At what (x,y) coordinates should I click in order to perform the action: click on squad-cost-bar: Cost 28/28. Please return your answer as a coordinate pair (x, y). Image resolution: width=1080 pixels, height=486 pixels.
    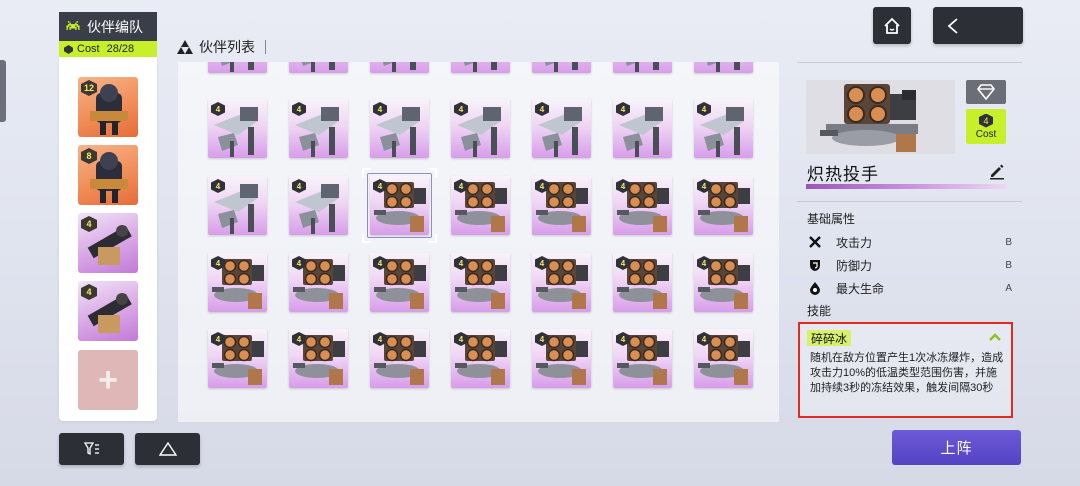
    Looking at the image, I should click on (108, 49).